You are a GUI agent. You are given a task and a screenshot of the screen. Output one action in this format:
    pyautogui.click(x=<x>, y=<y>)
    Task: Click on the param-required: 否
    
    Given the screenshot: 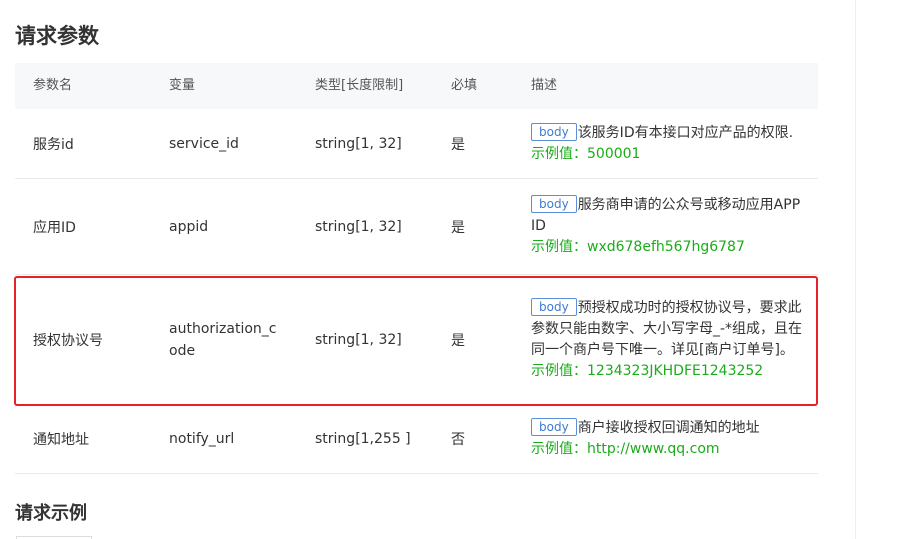 What is the action you would take?
    pyautogui.click(x=458, y=440)
    